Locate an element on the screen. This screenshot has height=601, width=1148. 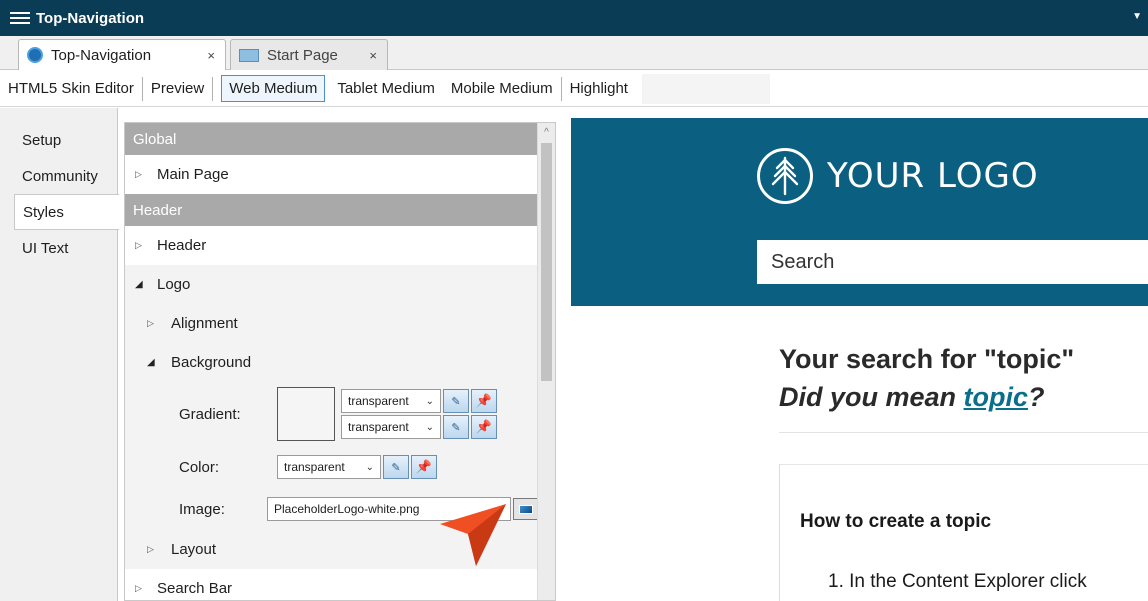
doc-tab-label: Start Page is located at coordinates (302, 55).